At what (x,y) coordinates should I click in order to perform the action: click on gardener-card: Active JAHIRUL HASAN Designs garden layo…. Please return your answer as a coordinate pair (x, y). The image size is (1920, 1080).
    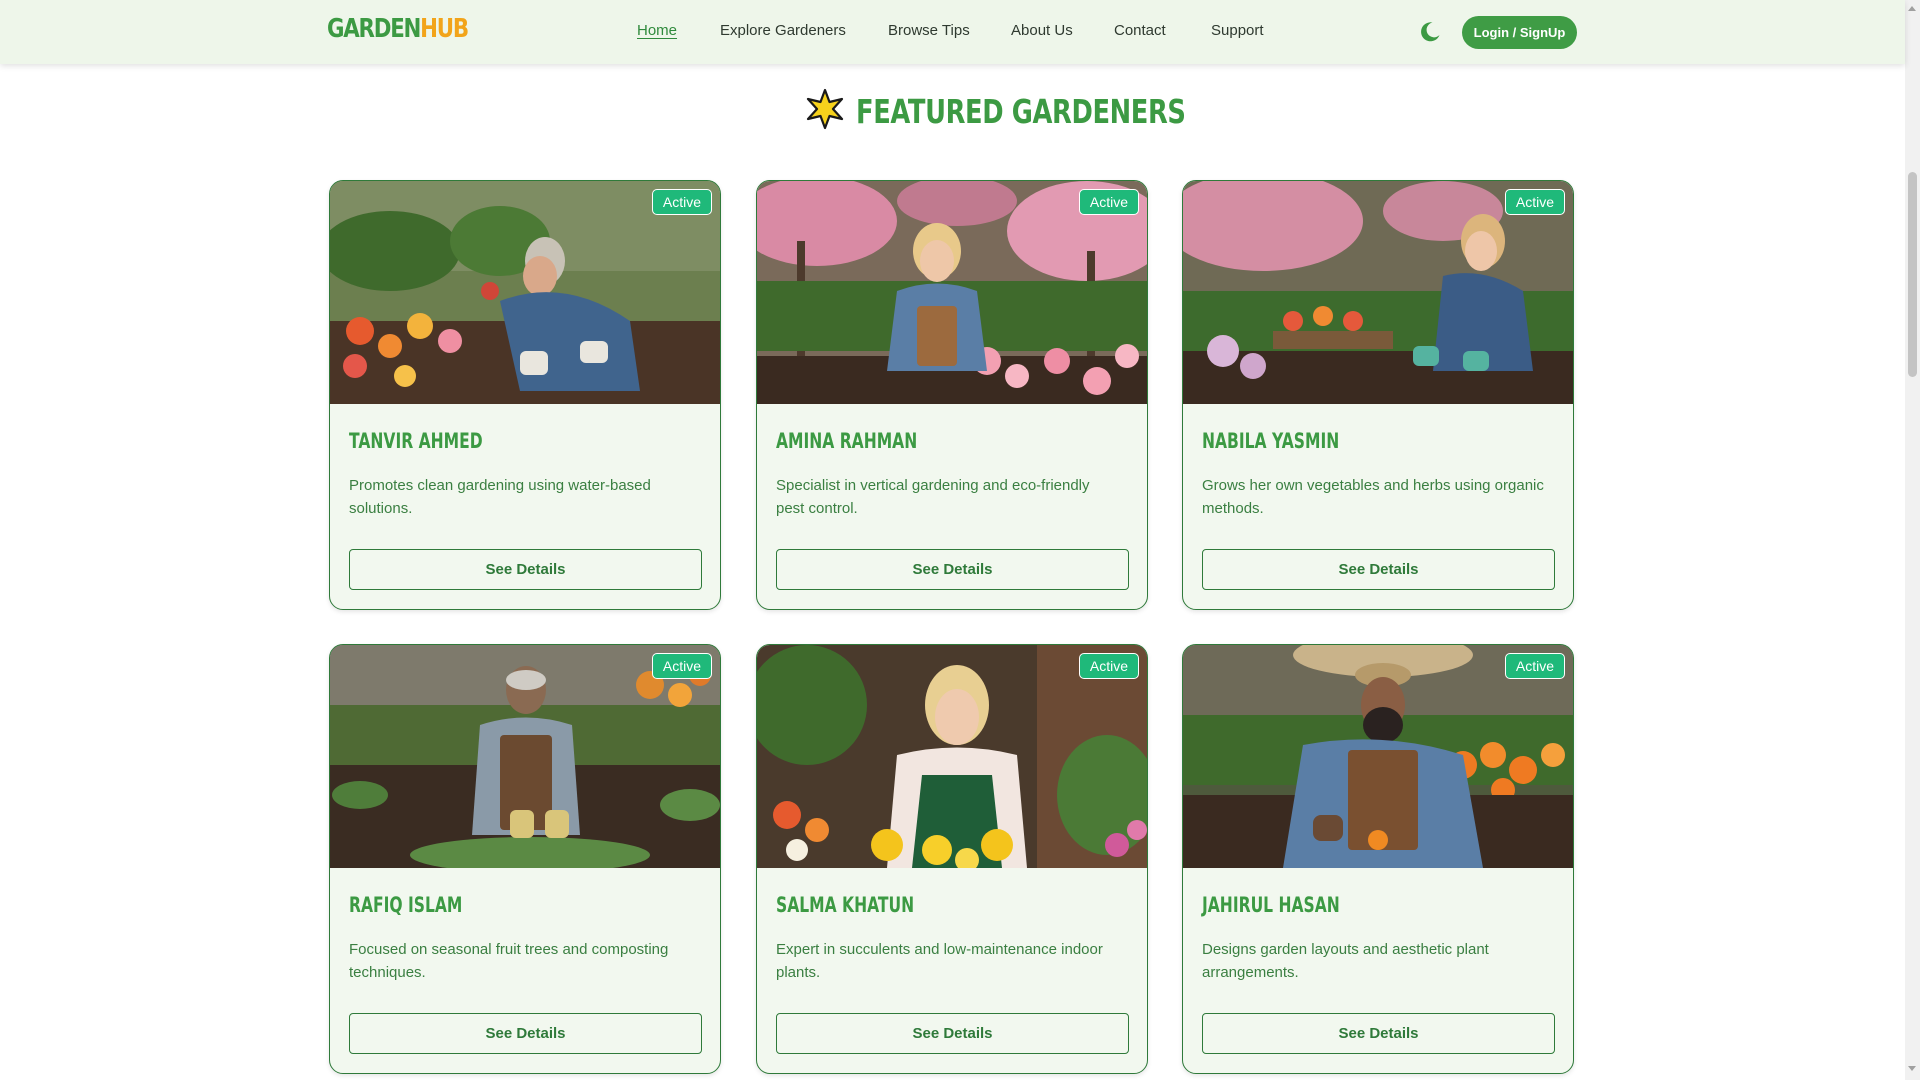
    Looking at the image, I should click on (1378, 859).